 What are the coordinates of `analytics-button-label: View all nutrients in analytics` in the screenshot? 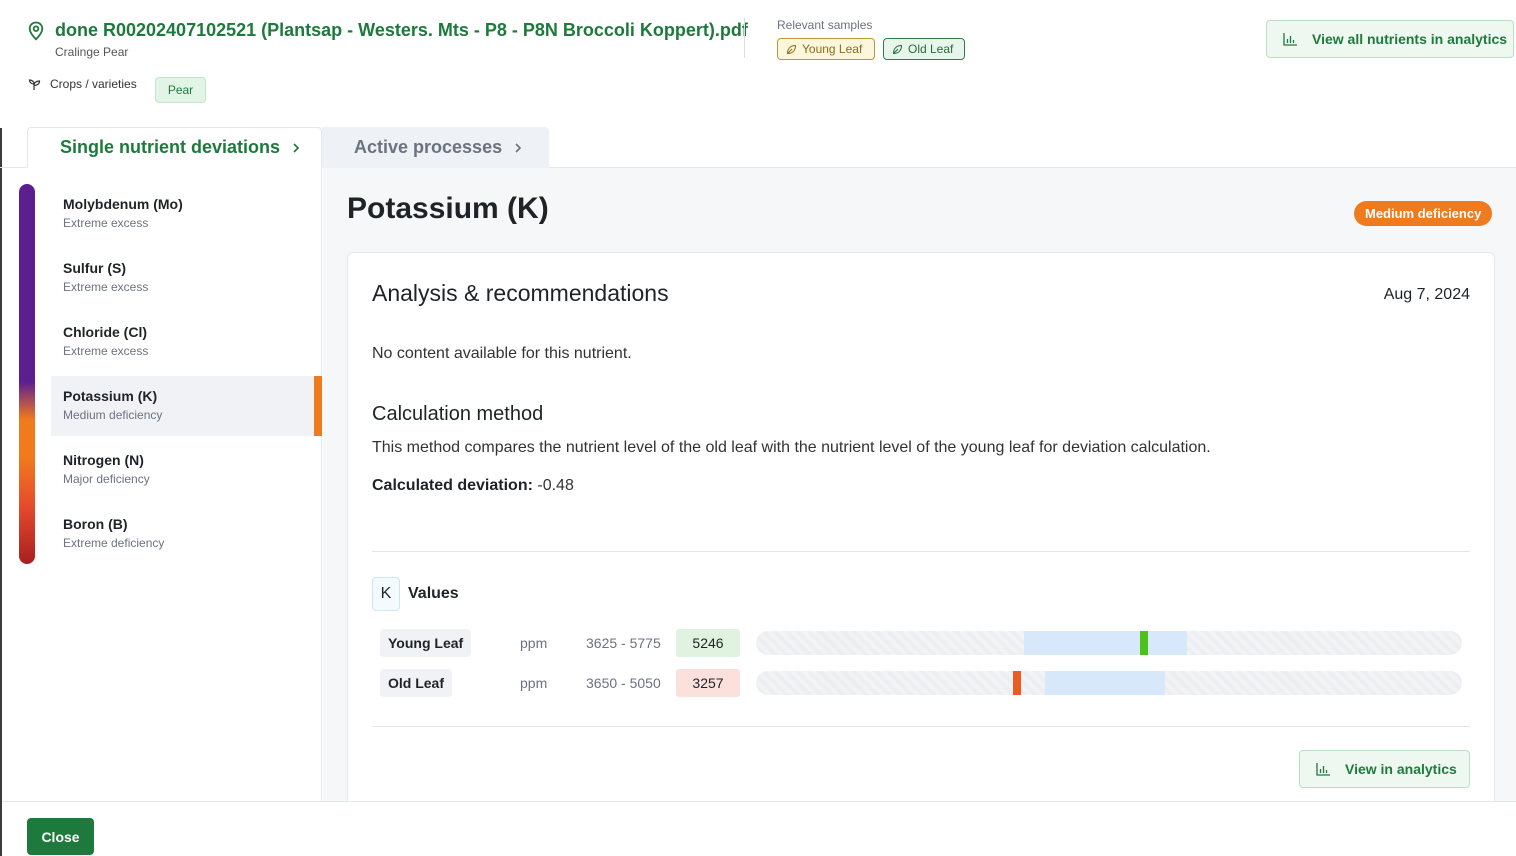 It's located at (1410, 39).